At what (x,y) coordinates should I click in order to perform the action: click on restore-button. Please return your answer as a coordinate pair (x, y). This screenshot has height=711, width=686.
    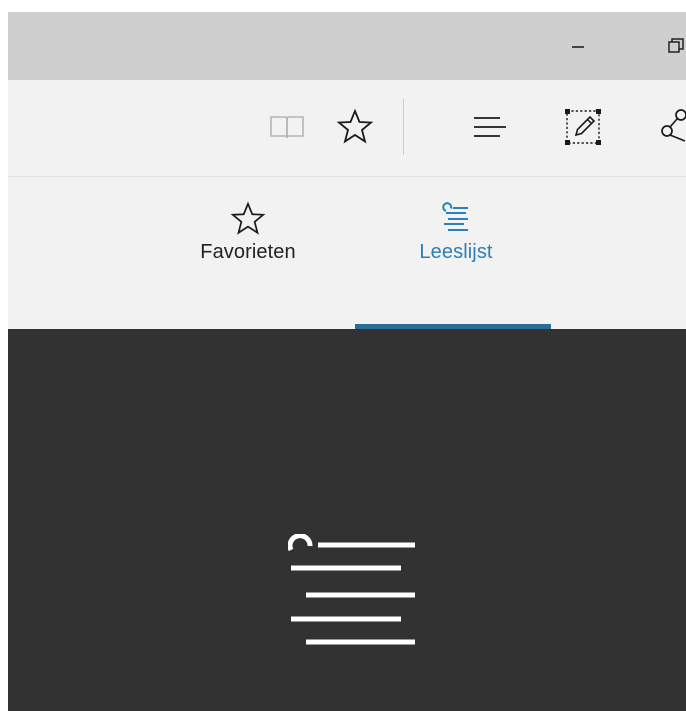
    Looking at the image, I should click on (666, 46).